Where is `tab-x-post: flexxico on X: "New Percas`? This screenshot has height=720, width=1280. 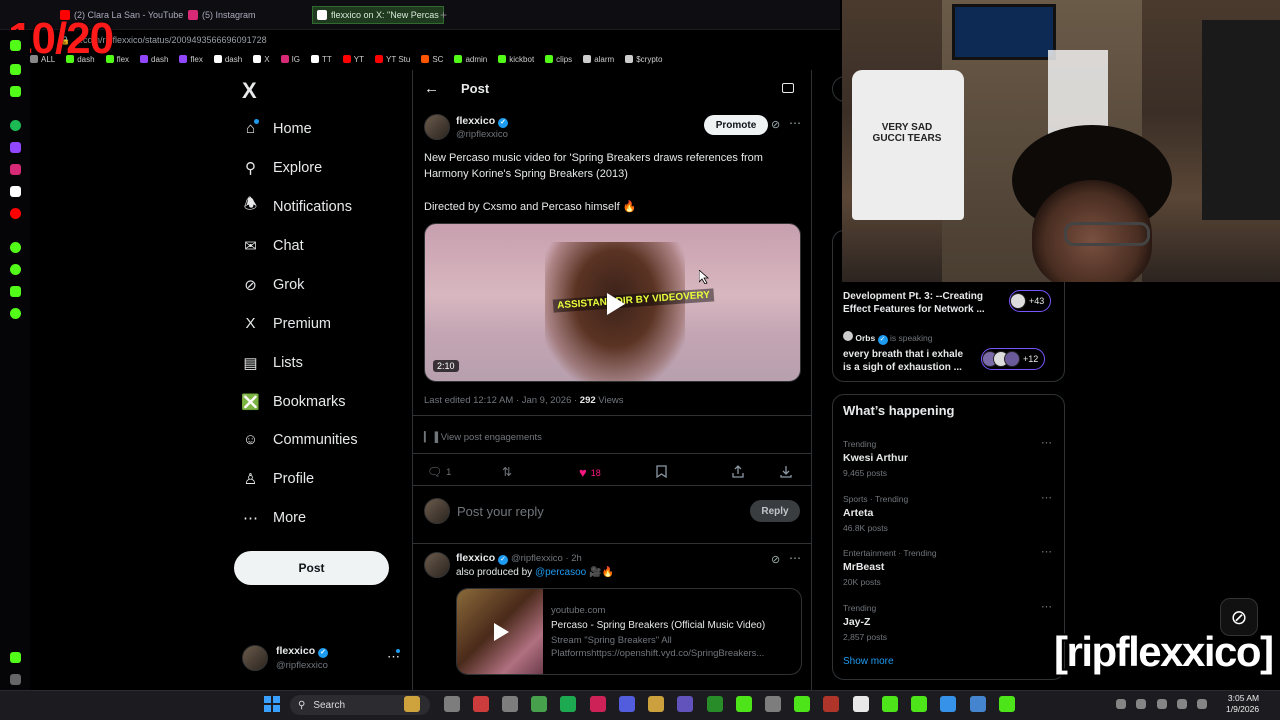
tab-x-post: flexxico on X: "New Percas is located at coordinates (378, 15).